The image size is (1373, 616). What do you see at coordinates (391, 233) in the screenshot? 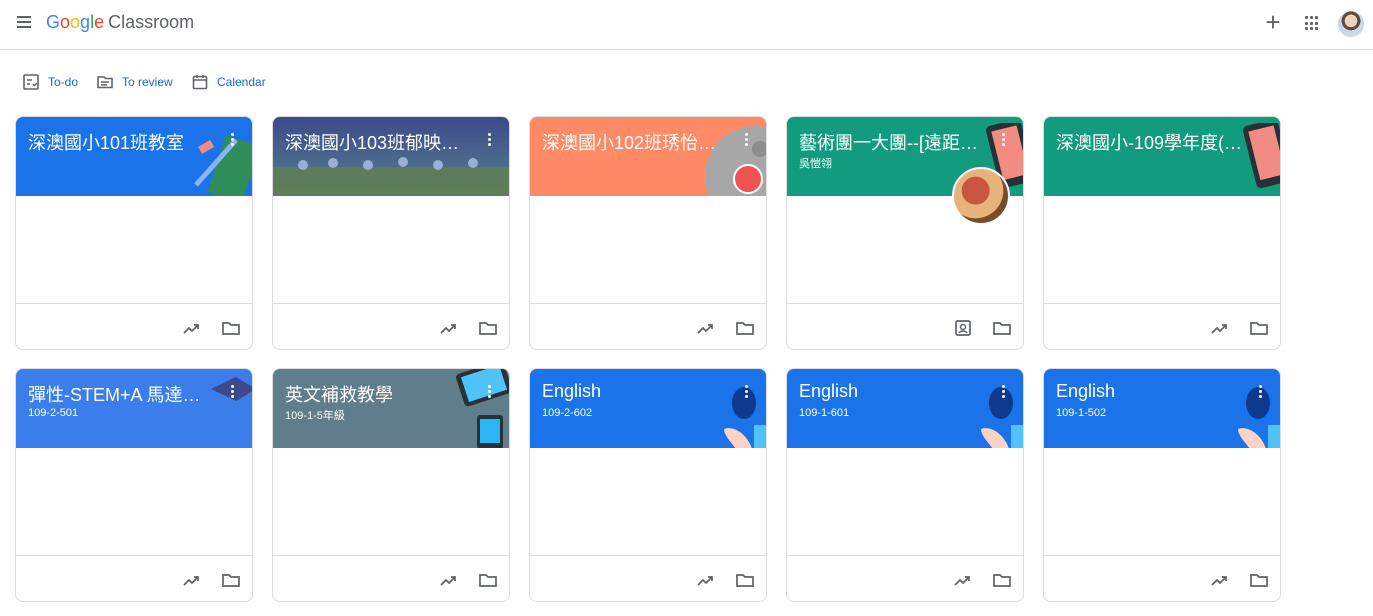
I see `class-card: 深澳國小103班郁映老師教室` at bounding box center [391, 233].